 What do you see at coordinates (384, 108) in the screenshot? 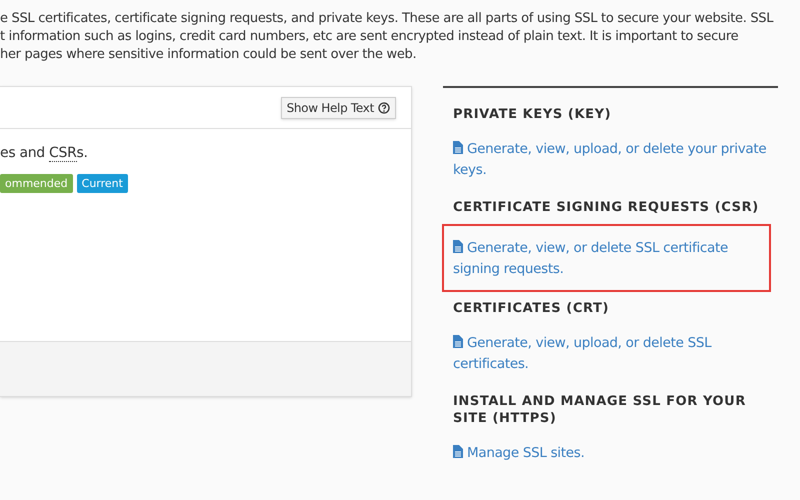
I see `help-icon` at bounding box center [384, 108].